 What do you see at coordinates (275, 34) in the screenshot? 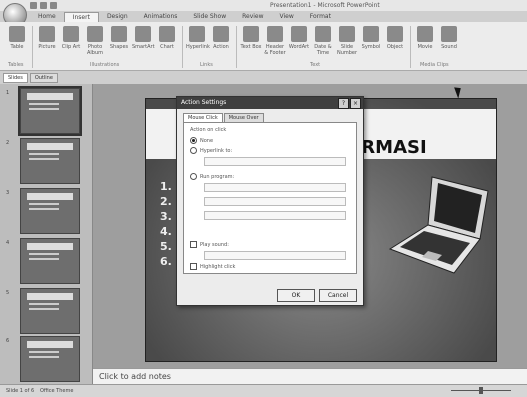
I see `header-footer-icon` at bounding box center [275, 34].